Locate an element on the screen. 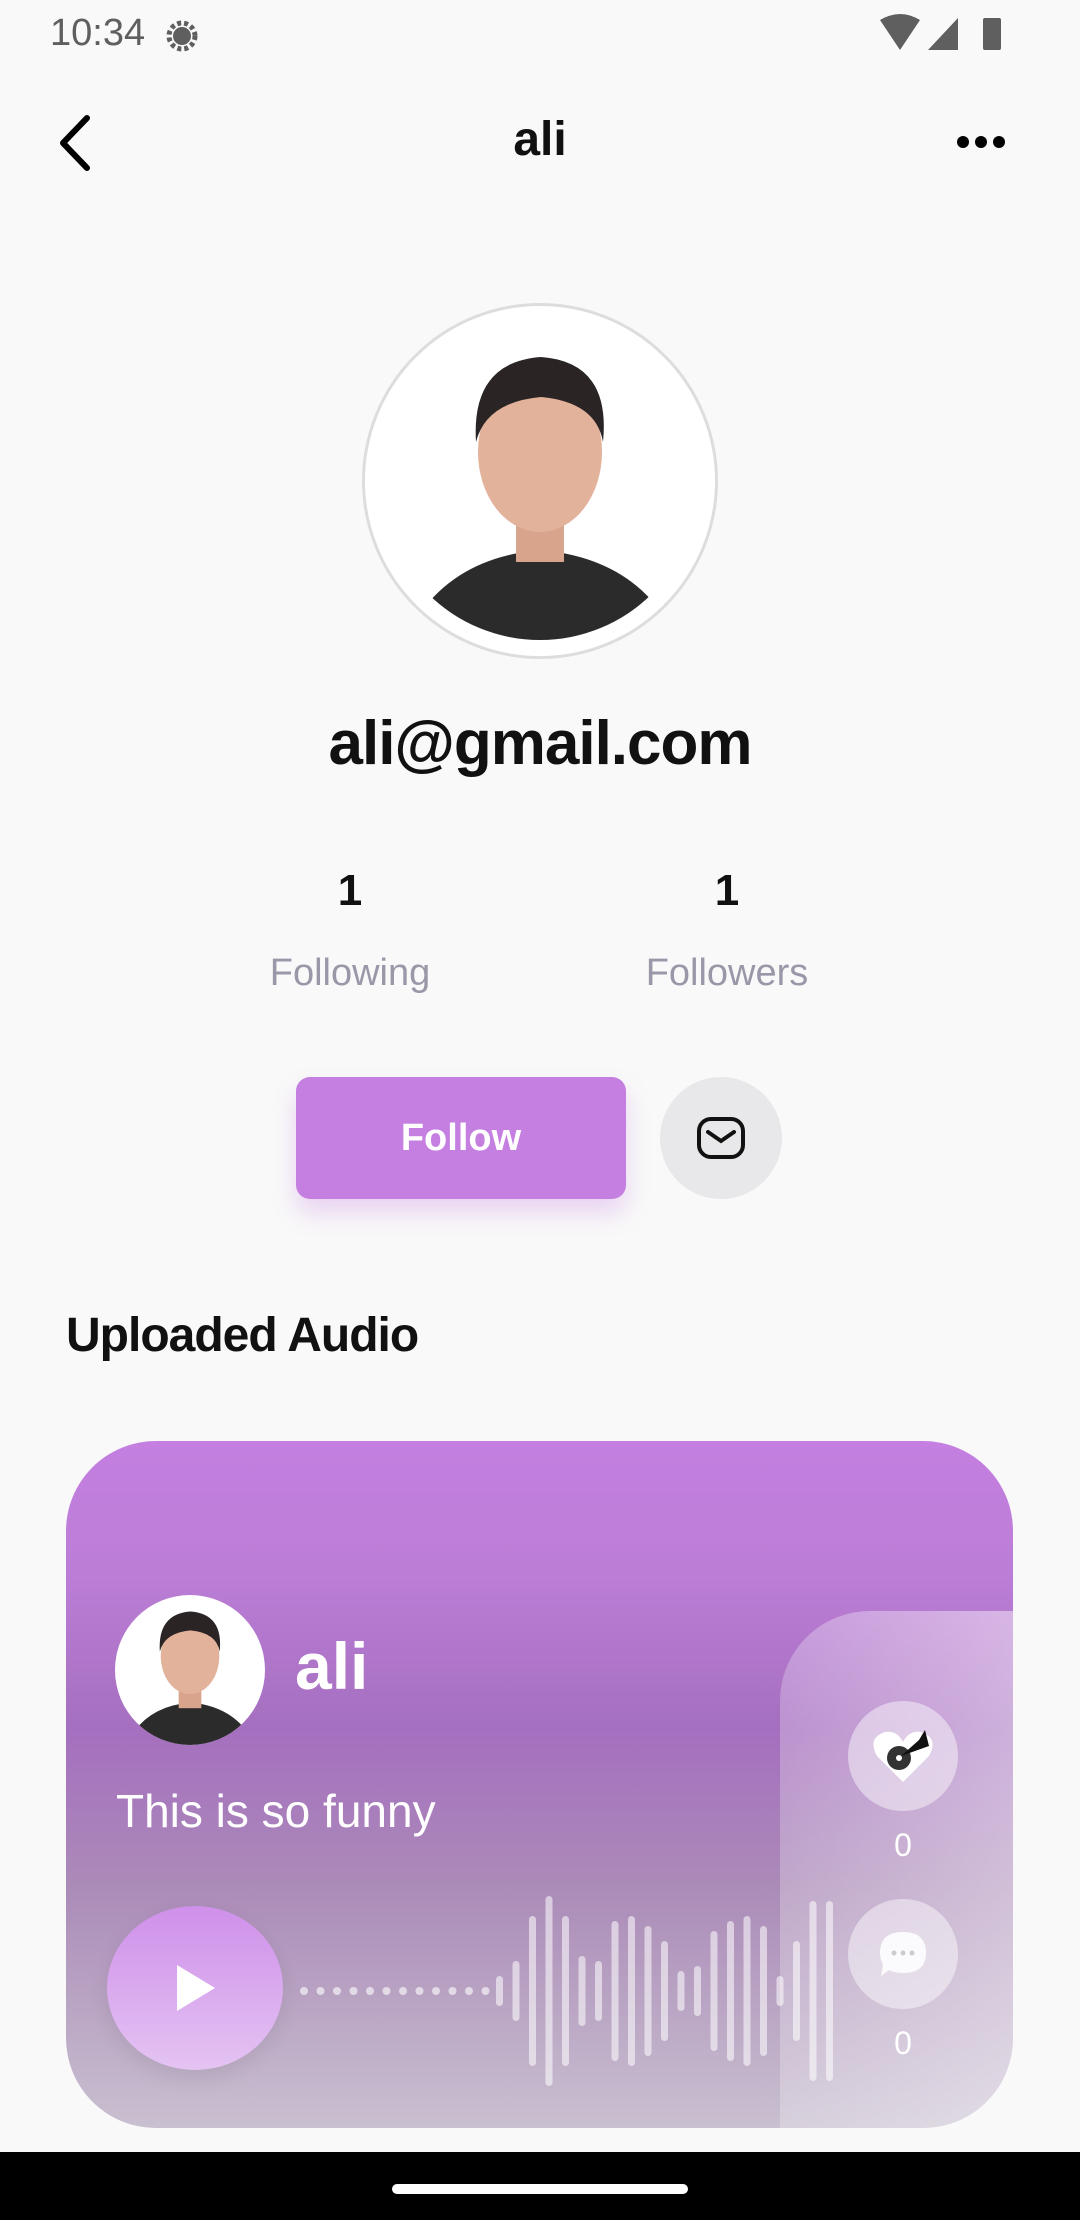  comment-icon is located at coordinates (903, 1954).